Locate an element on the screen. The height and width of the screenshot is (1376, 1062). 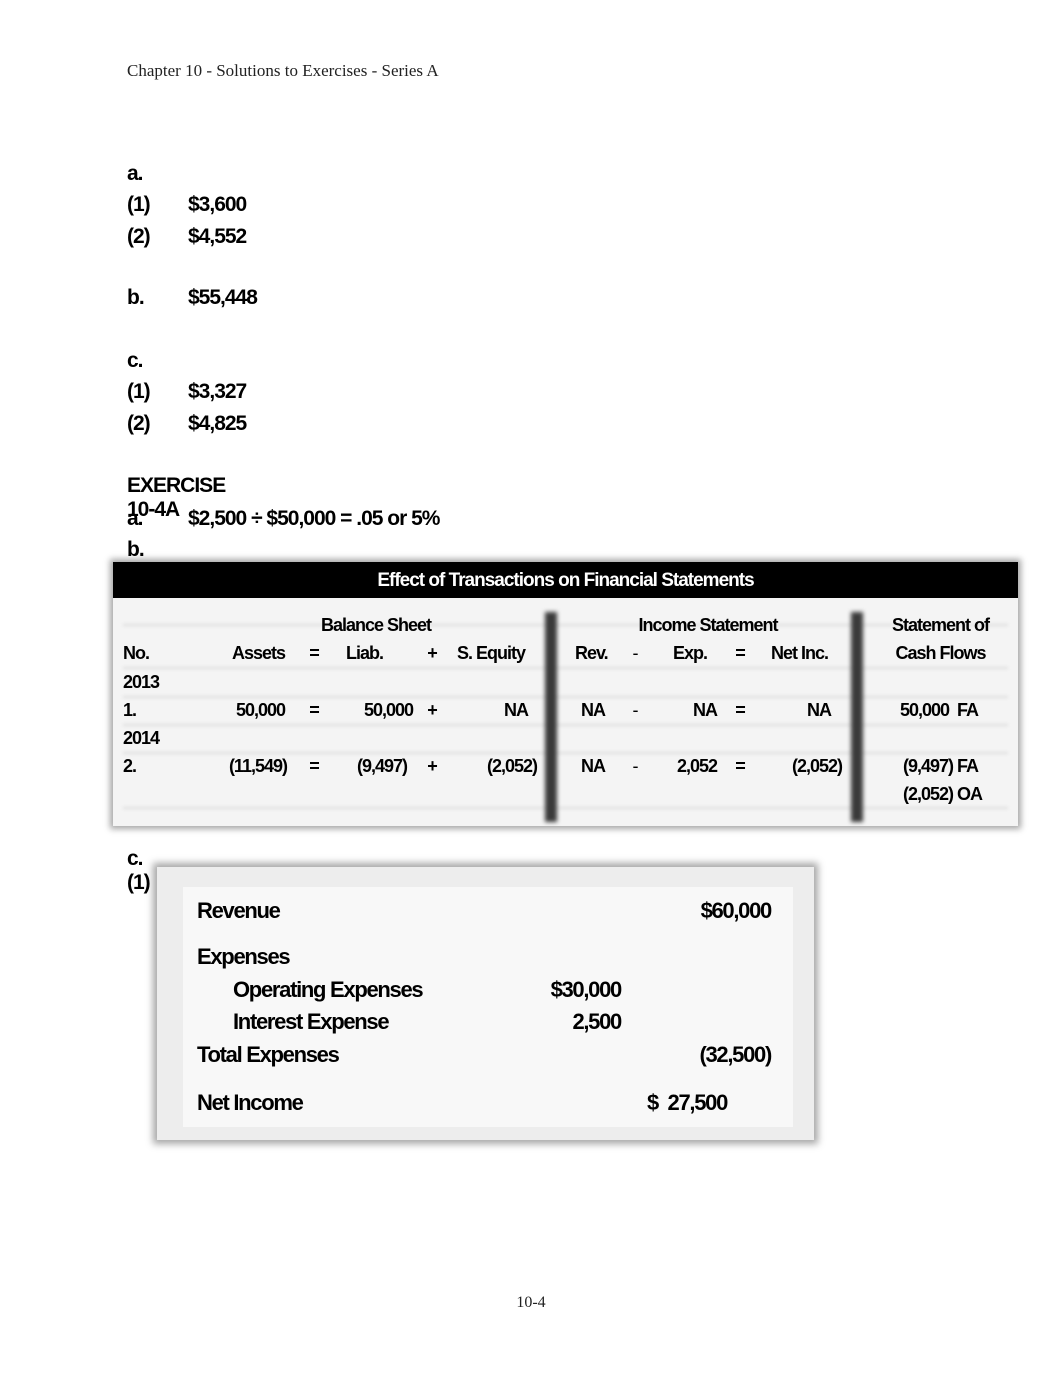
net-income-label: Net Income is located at coordinates (250, 1102).